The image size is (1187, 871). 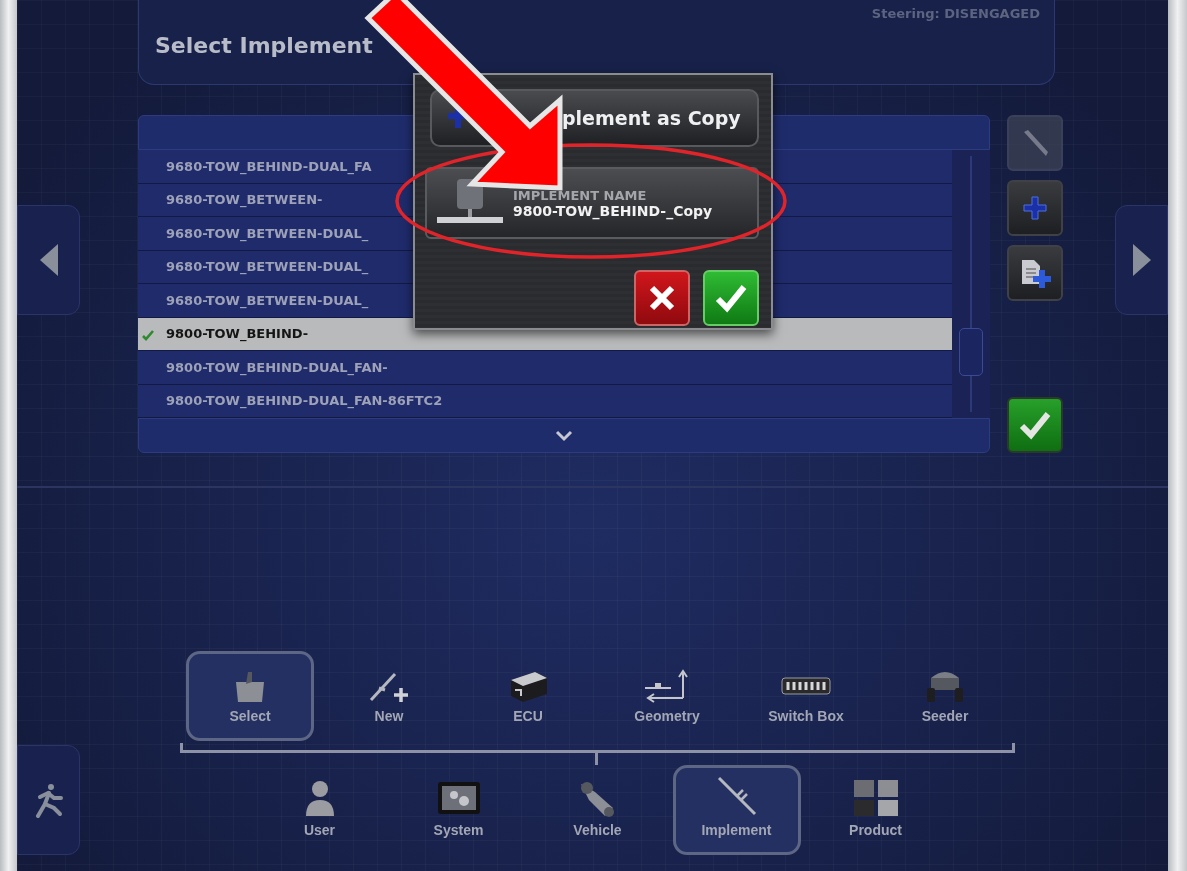 I want to click on field-label: IMPLEMENT NAME, so click(x=580, y=195).